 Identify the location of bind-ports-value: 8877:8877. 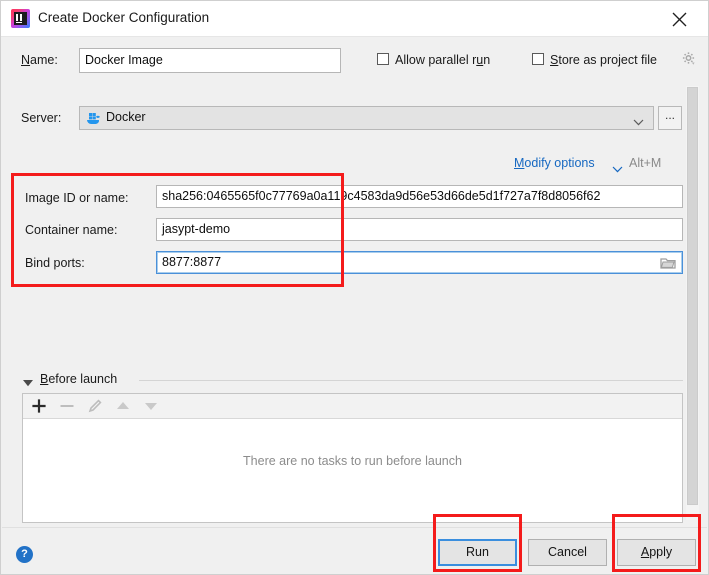
(192, 262).